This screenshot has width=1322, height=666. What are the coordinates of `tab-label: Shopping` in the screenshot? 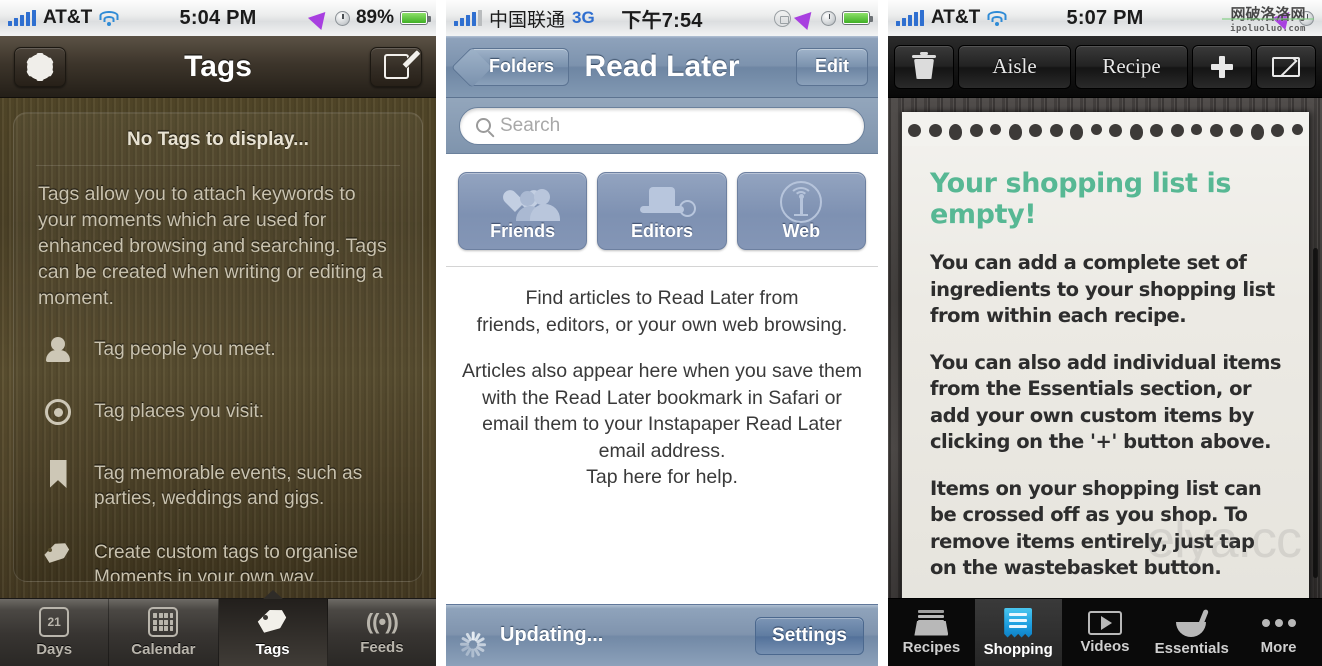 It's located at (1018, 649).